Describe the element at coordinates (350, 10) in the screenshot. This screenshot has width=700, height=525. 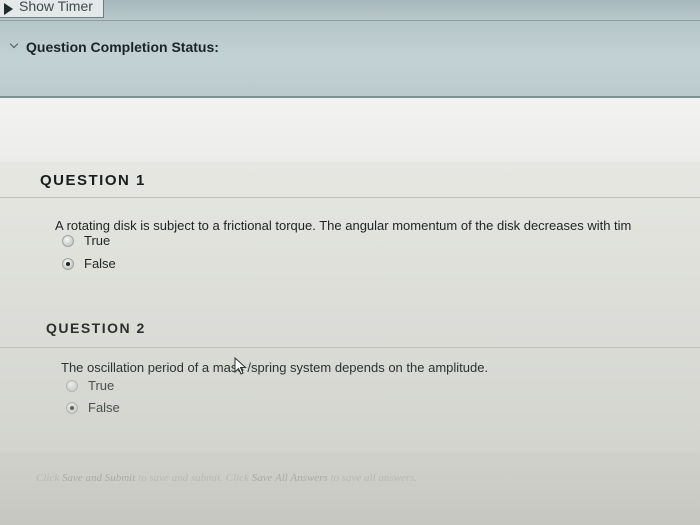
I see `top-strip` at that location.